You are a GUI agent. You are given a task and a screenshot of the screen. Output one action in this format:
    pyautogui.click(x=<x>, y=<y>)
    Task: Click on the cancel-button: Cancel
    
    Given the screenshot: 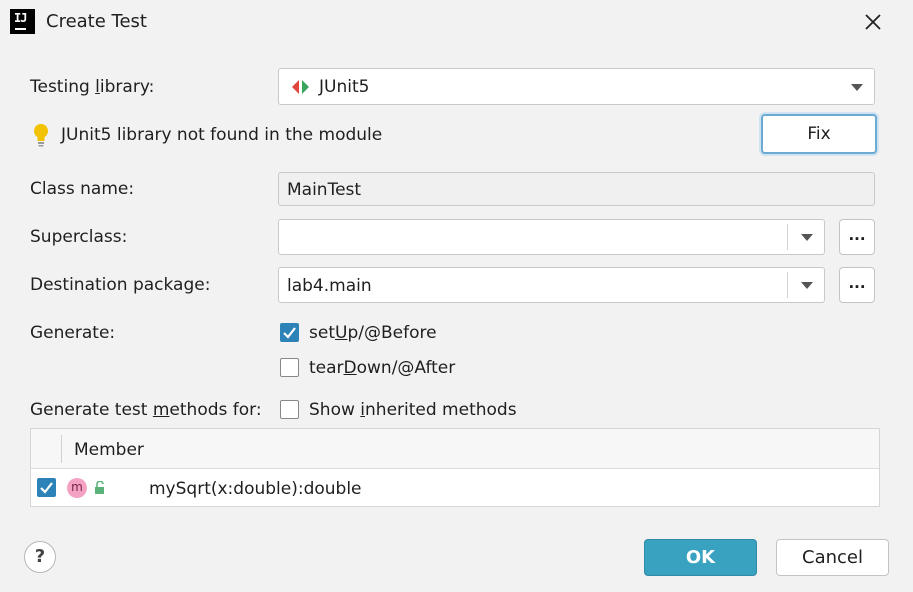 What is the action you would take?
    pyautogui.click(x=832, y=557)
    